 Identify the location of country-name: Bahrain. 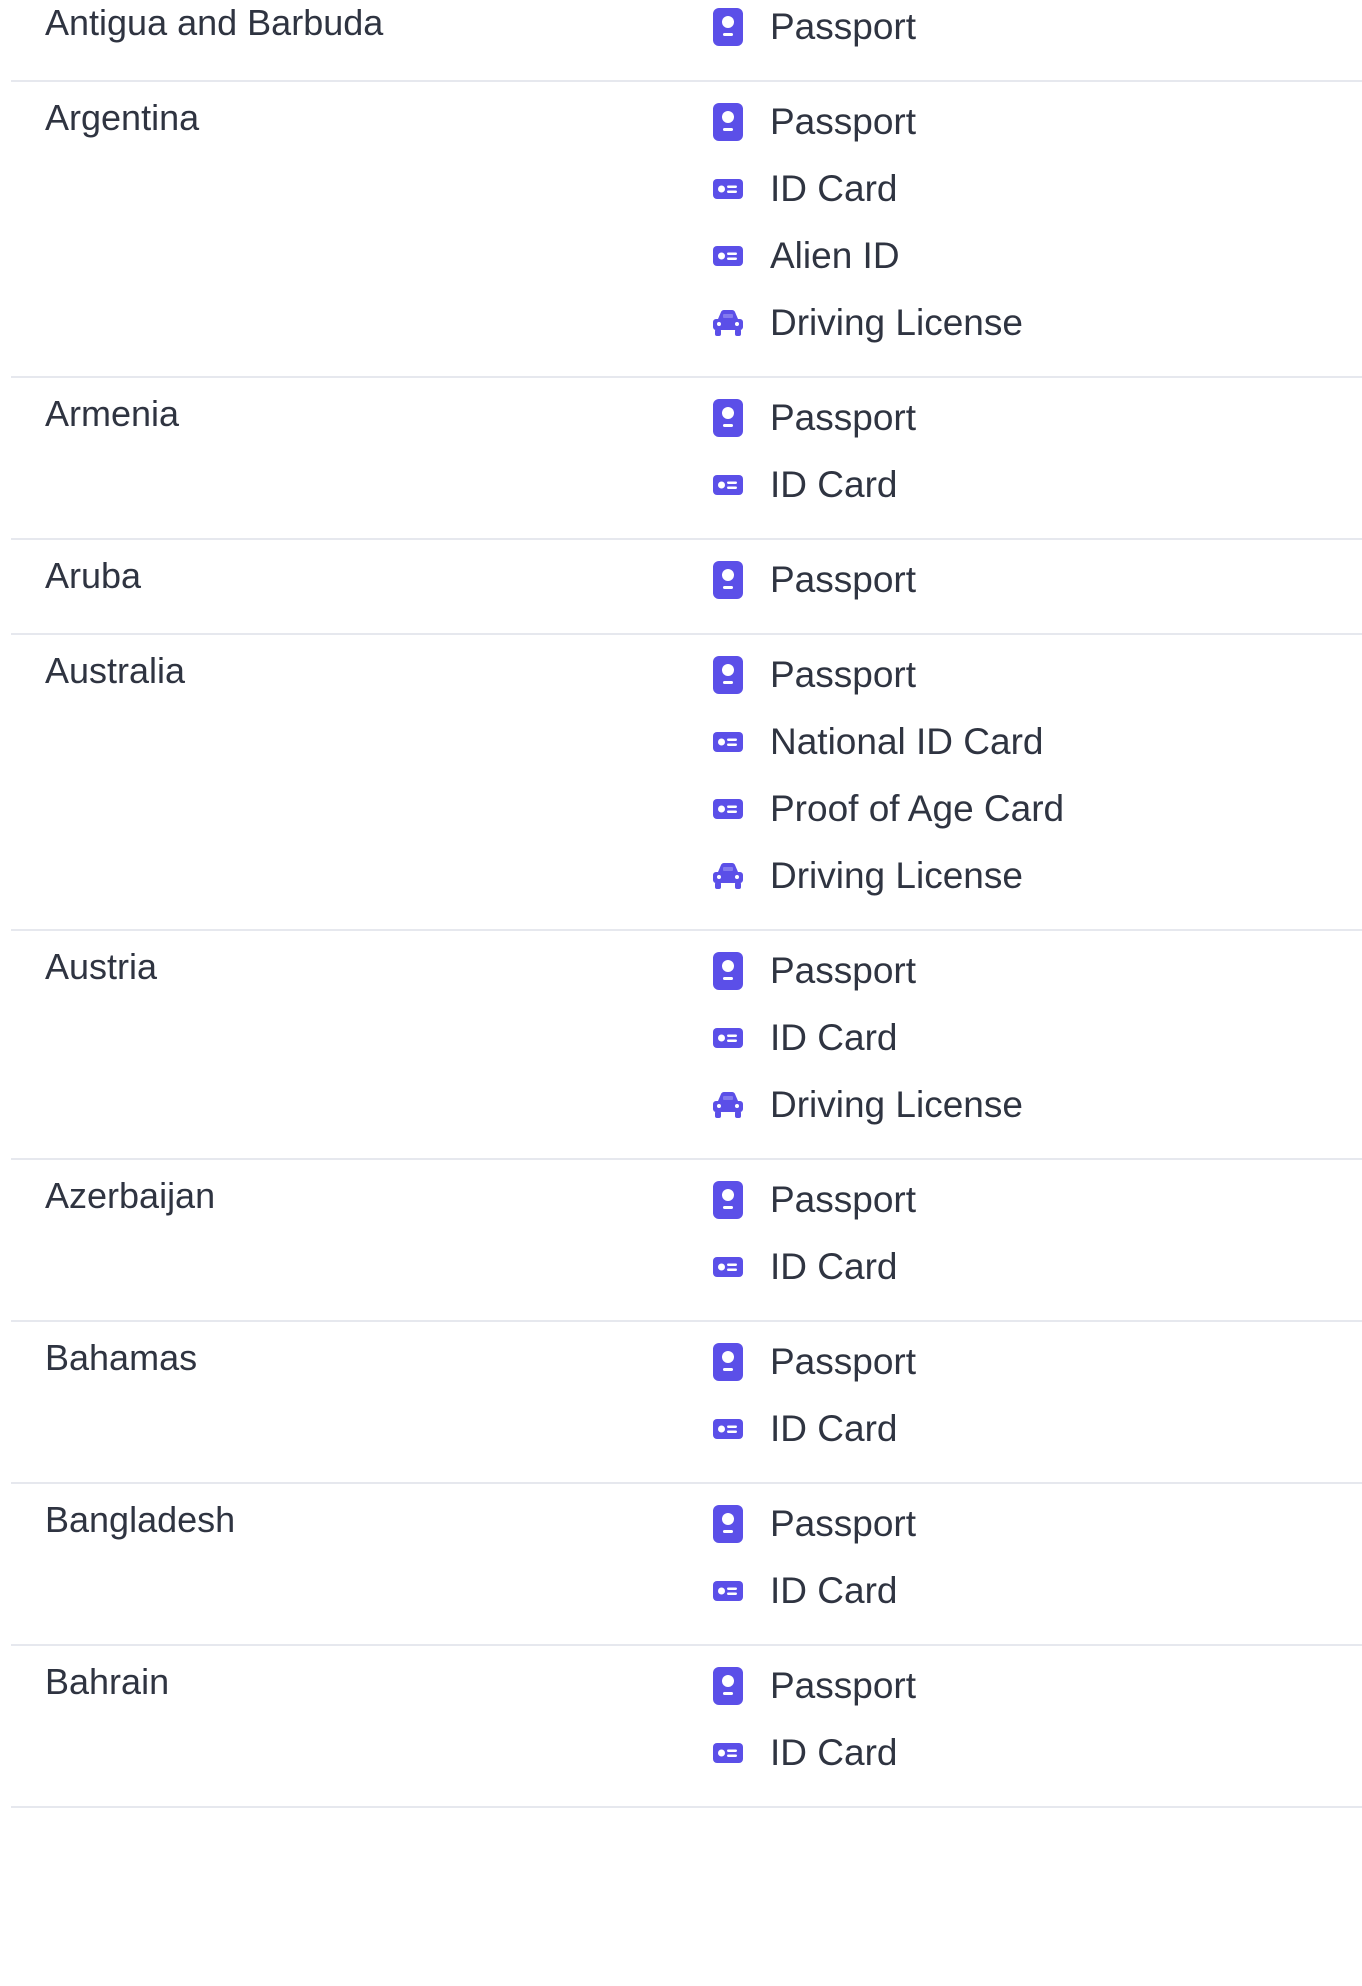
(107, 1681).